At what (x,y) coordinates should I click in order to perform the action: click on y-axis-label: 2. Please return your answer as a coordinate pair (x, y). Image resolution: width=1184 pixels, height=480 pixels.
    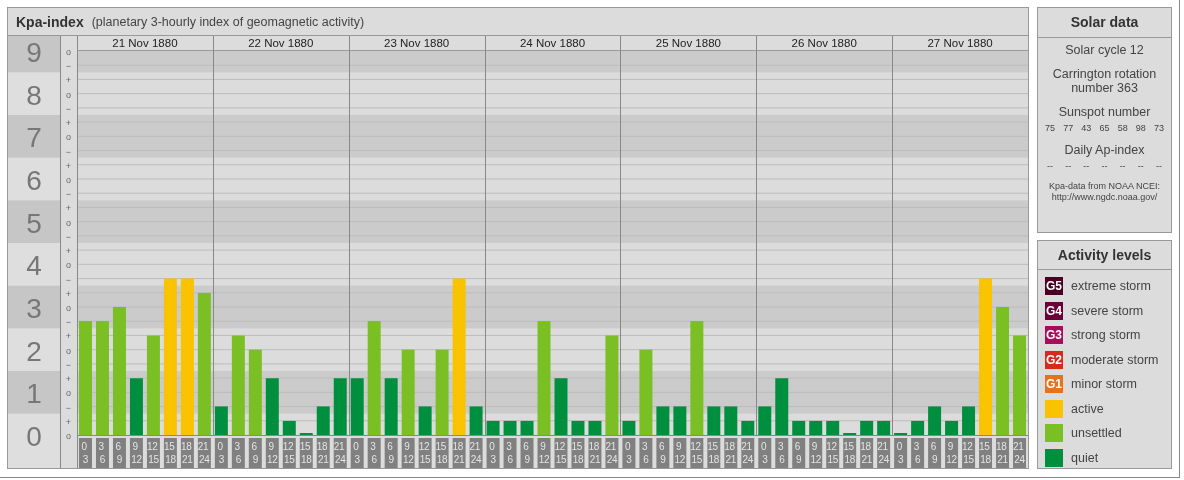
    Looking at the image, I should click on (34, 351).